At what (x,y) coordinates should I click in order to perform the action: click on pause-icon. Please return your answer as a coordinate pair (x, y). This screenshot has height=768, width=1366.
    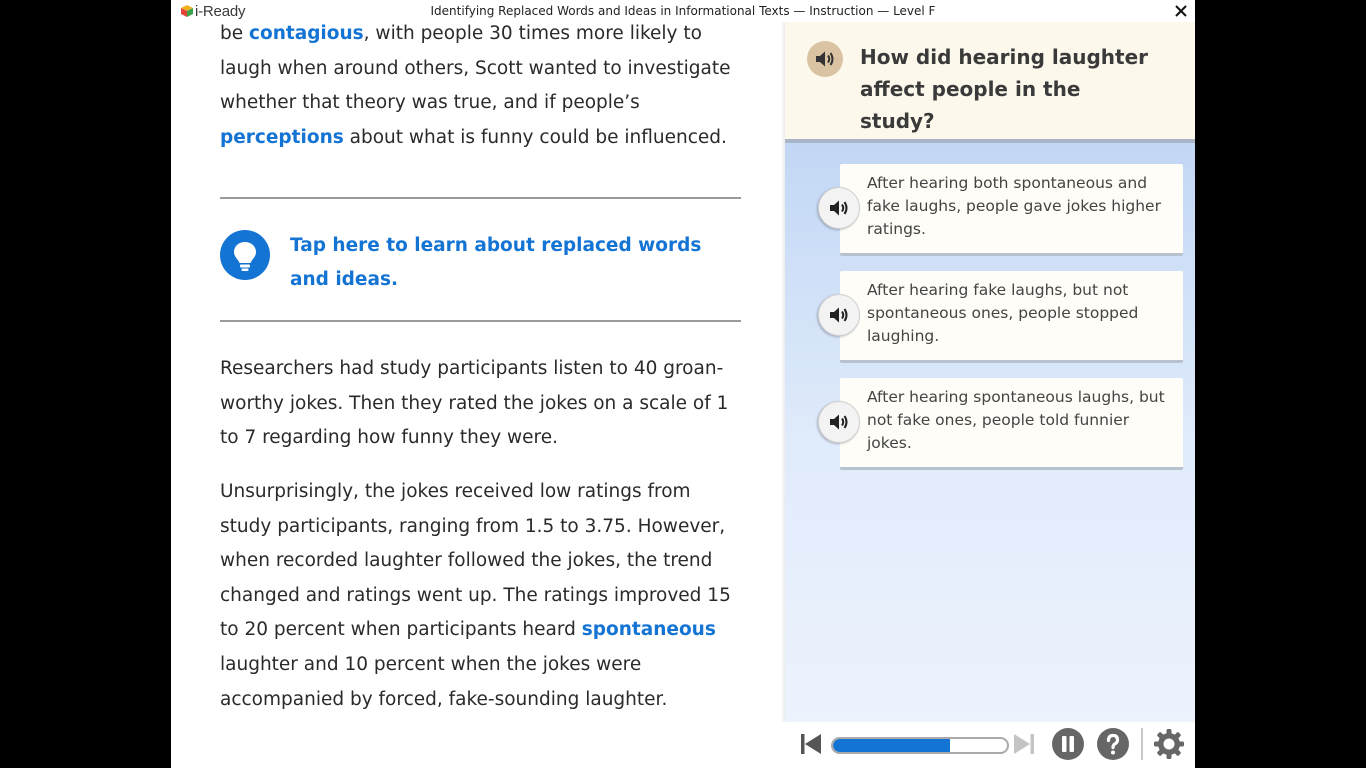
    Looking at the image, I should click on (1068, 744).